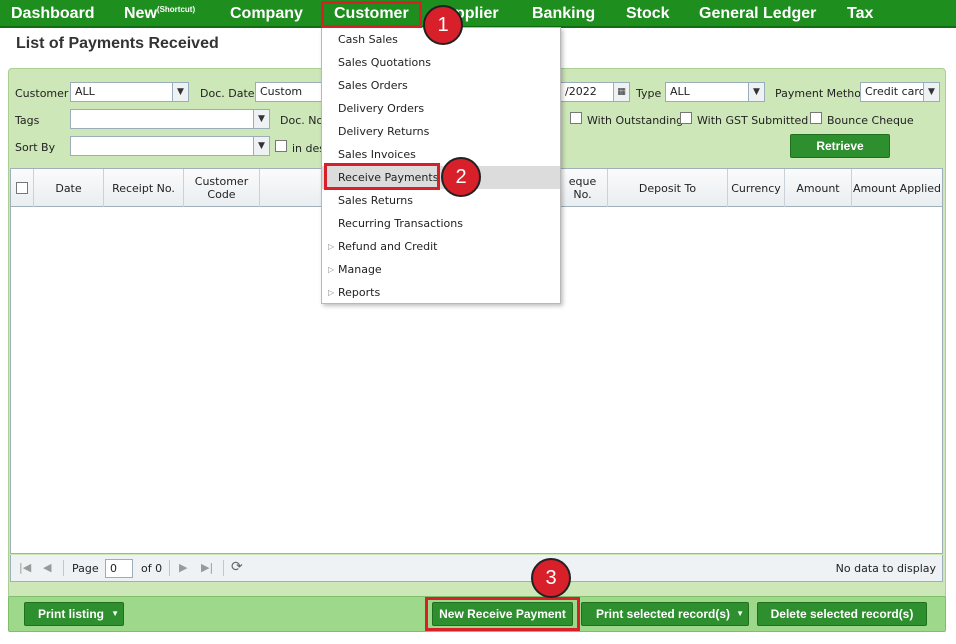 The image size is (956, 644). I want to click on type-select-value: ALL, so click(680, 91).